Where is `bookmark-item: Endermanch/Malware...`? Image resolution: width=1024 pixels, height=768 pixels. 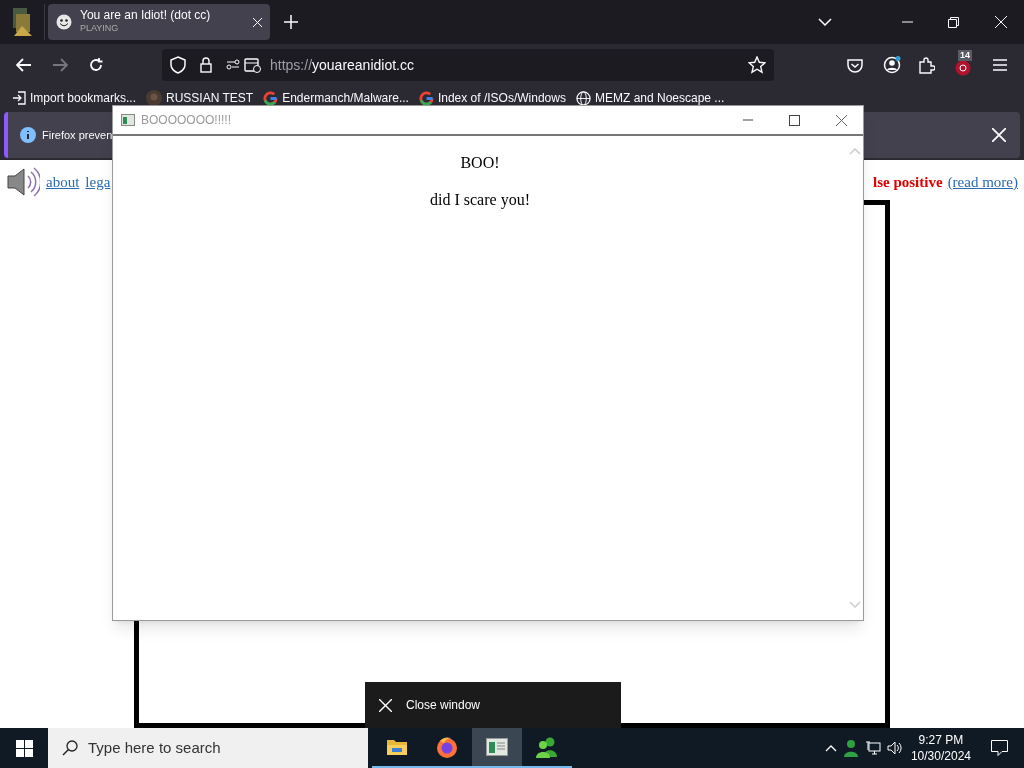 bookmark-item: Endermanch/Malware... is located at coordinates (336, 98).